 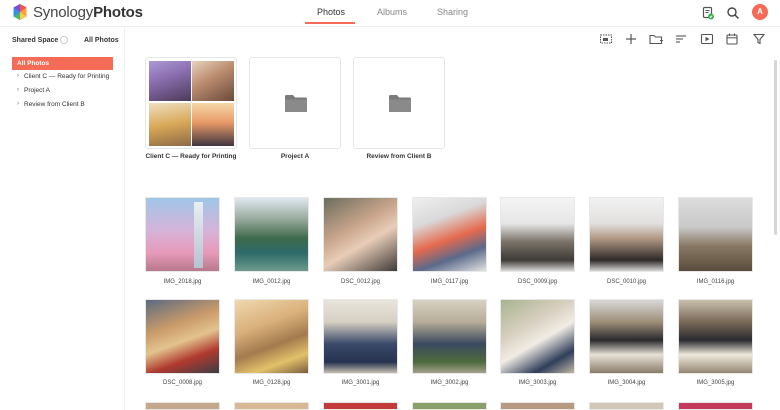 I want to click on app-brand: SynologyPhotos, so click(x=88, y=12).